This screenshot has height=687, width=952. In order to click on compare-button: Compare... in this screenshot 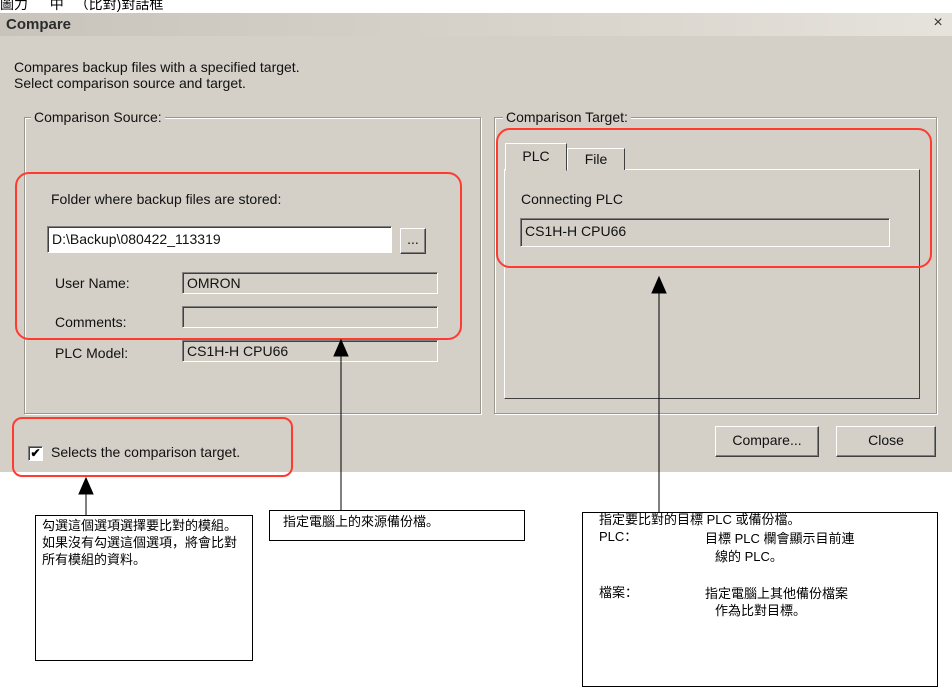, I will do `click(767, 441)`.